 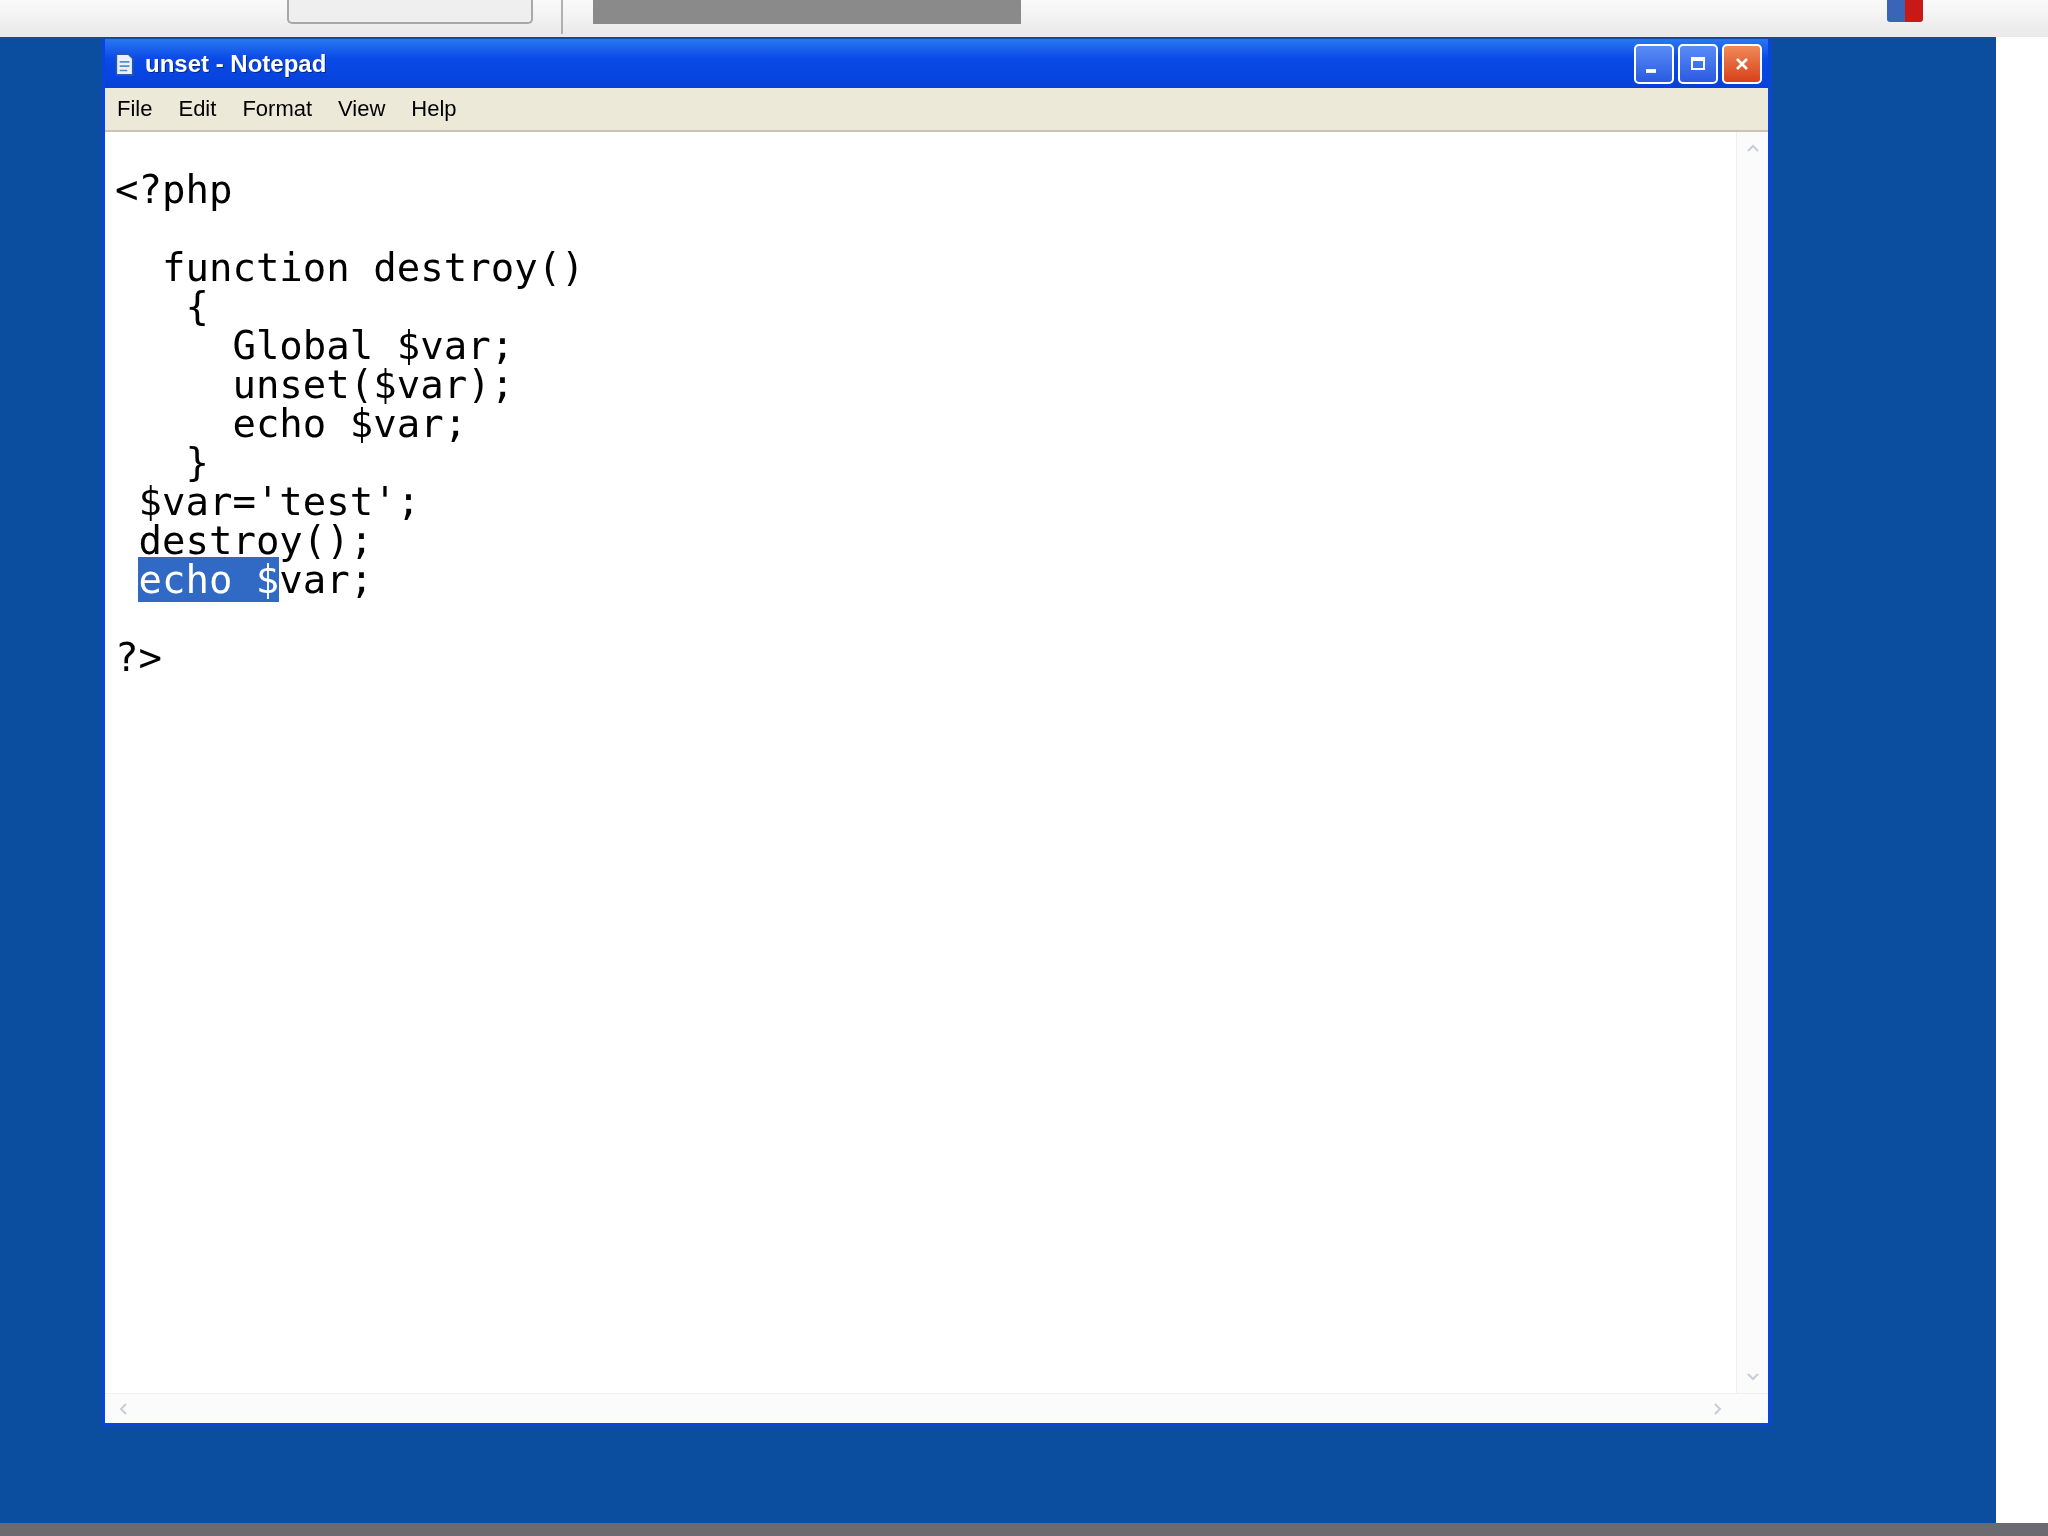 What do you see at coordinates (807, 12) in the screenshot?
I see `toolbar-dropdown` at bounding box center [807, 12].